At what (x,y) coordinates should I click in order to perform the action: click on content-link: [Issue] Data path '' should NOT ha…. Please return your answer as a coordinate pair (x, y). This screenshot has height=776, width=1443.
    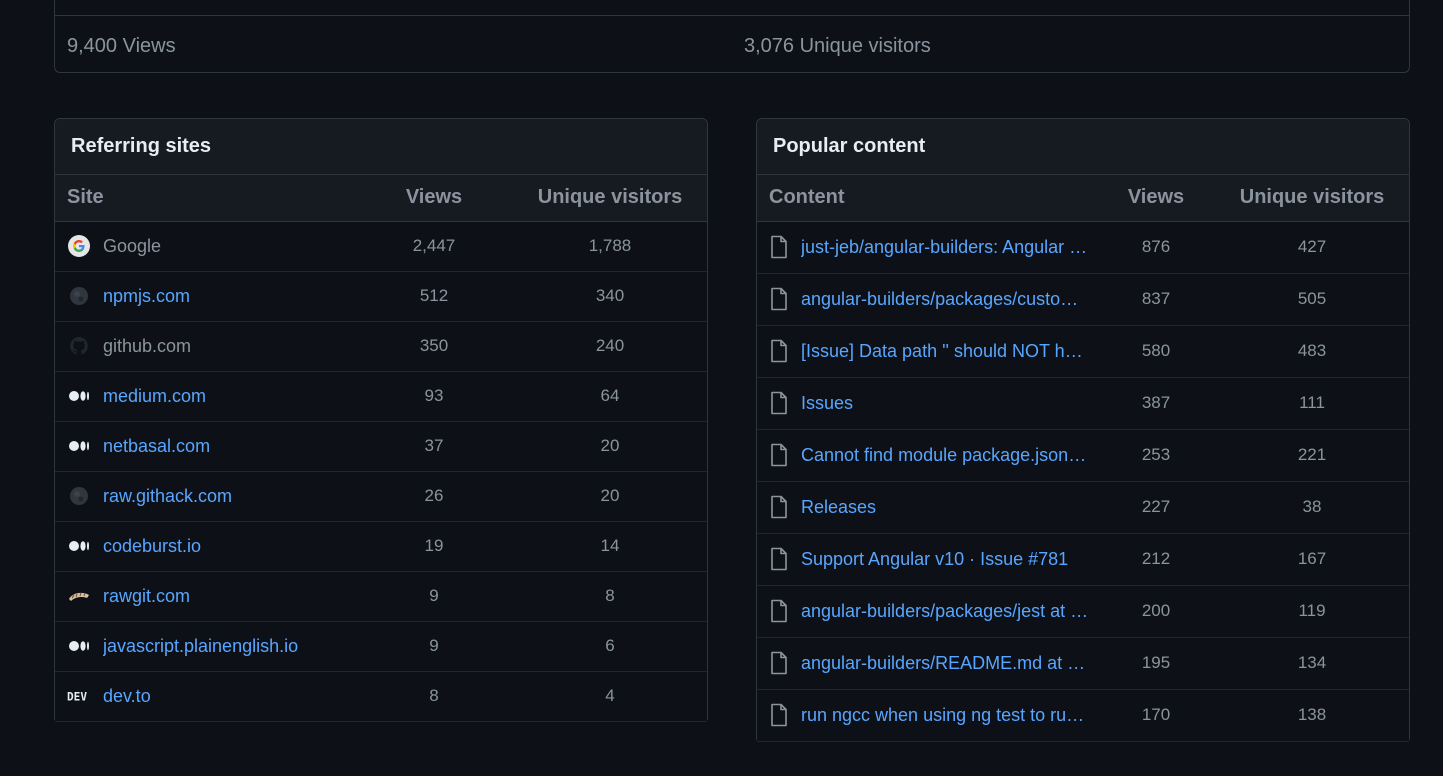
    Looking at the image, I should click on (946, 351).